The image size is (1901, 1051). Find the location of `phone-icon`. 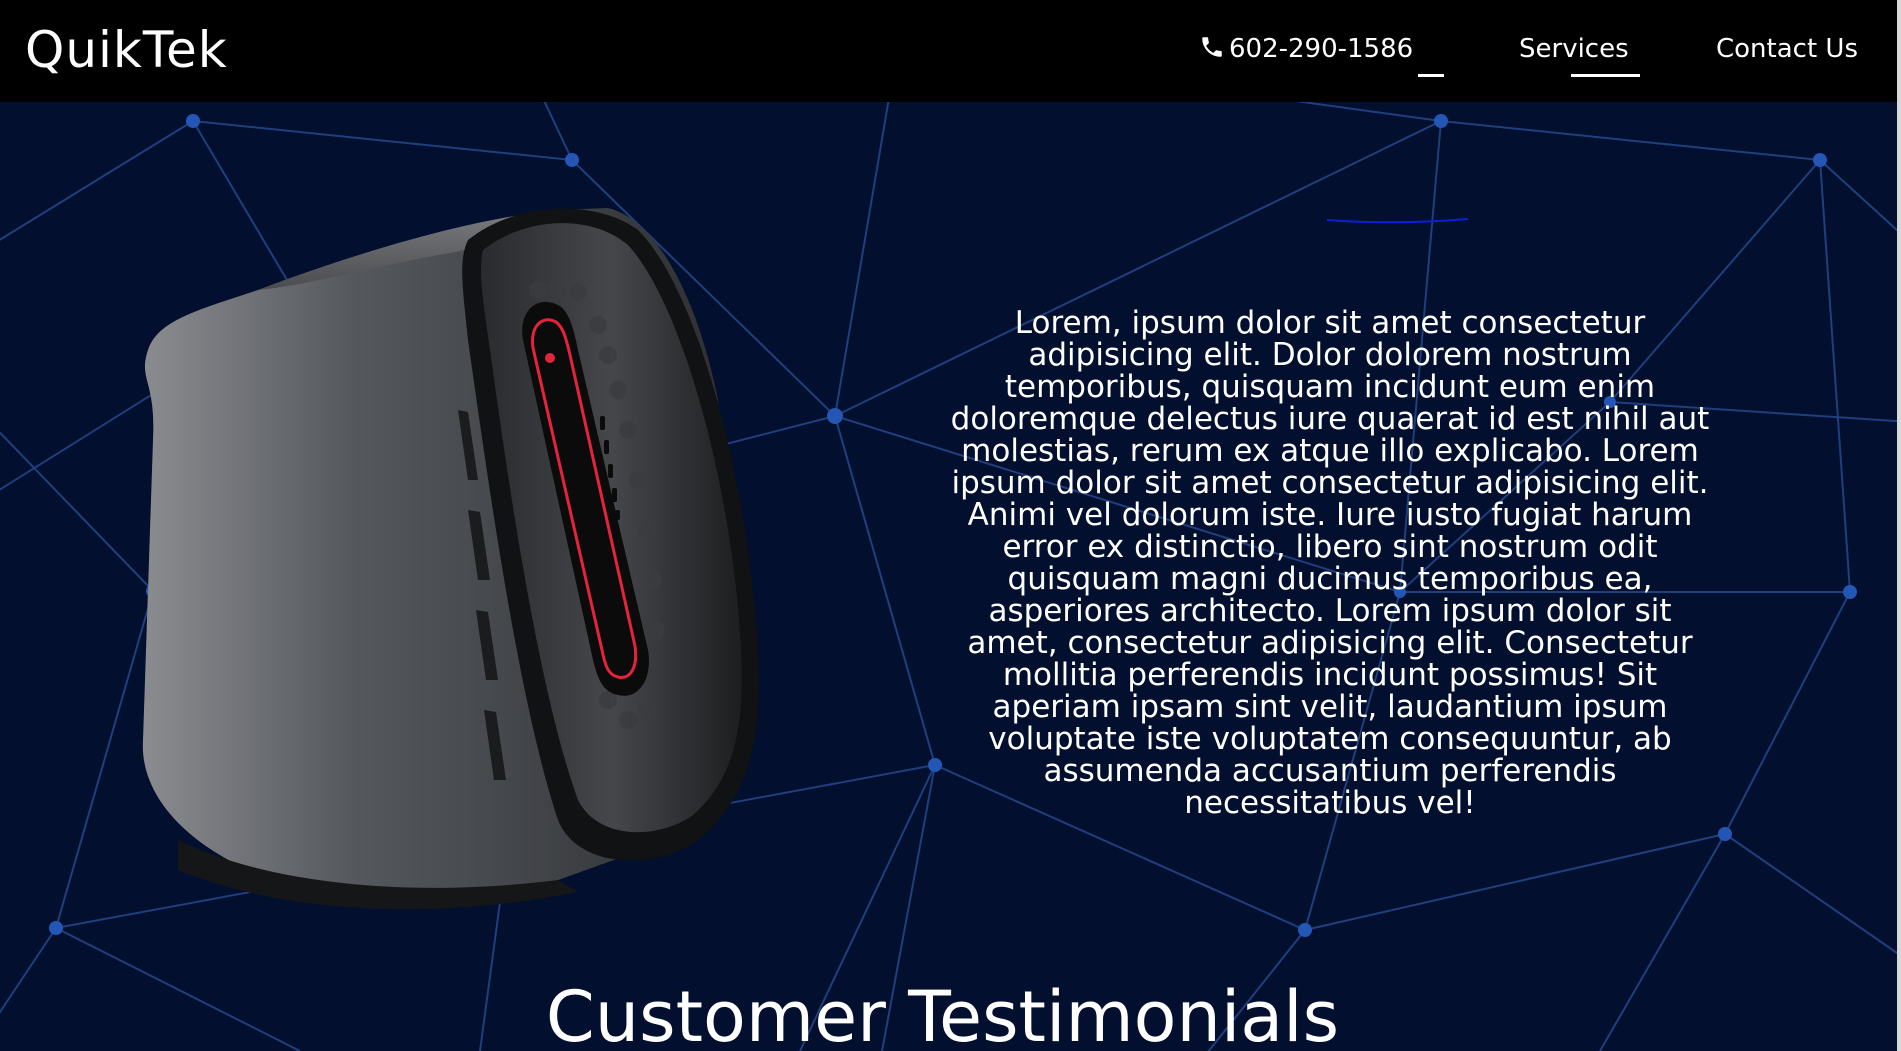

phone-icon is located at coordinates (1212, 47).